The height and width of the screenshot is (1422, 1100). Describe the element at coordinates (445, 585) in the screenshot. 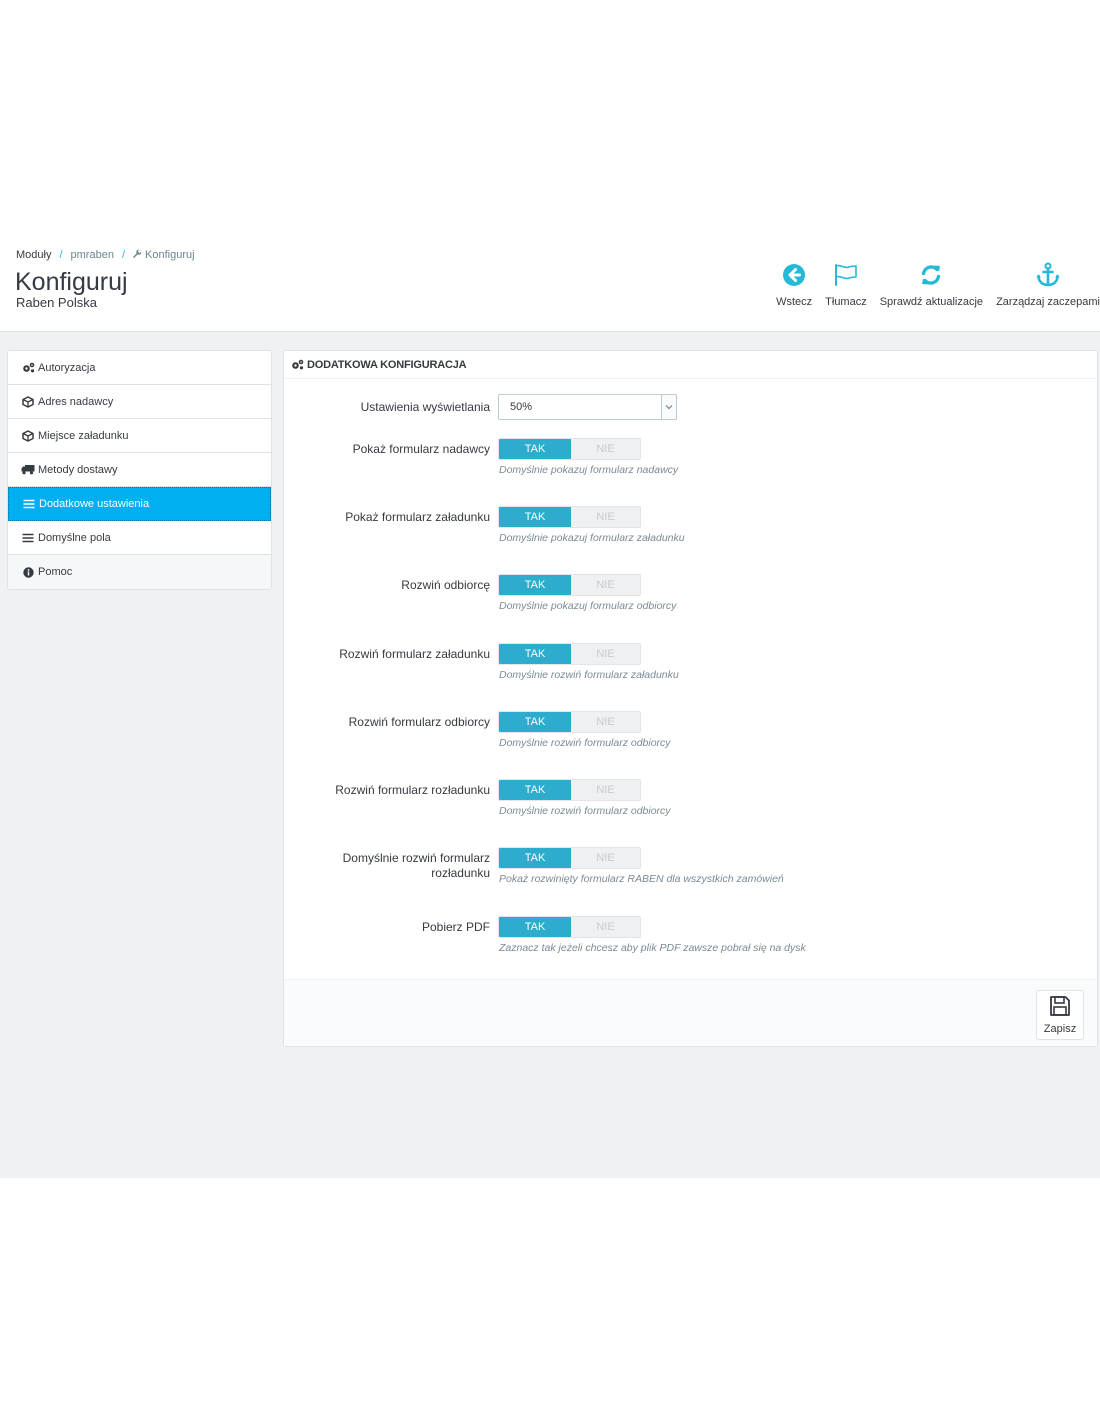

I see `toggle-label: Rozwiń odbiorcę` at that location.